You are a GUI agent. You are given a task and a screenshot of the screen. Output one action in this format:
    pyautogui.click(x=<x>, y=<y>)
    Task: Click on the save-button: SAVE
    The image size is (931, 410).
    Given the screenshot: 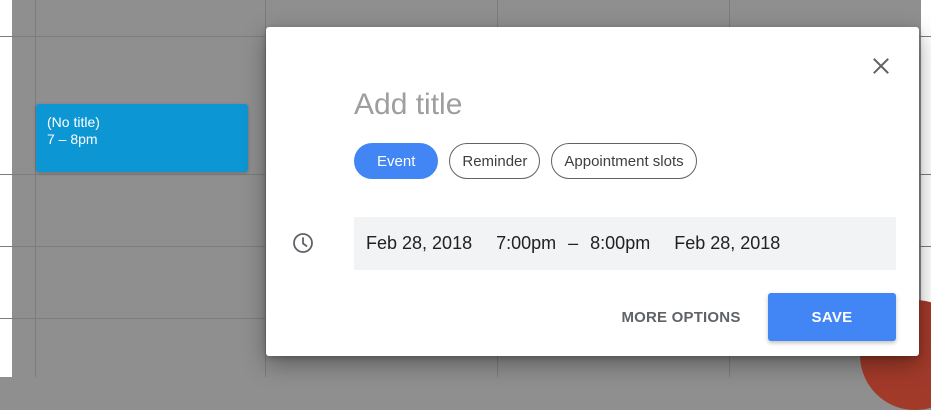 What is the action you would take?
    pyautogui.click(x=832, y=317)
    